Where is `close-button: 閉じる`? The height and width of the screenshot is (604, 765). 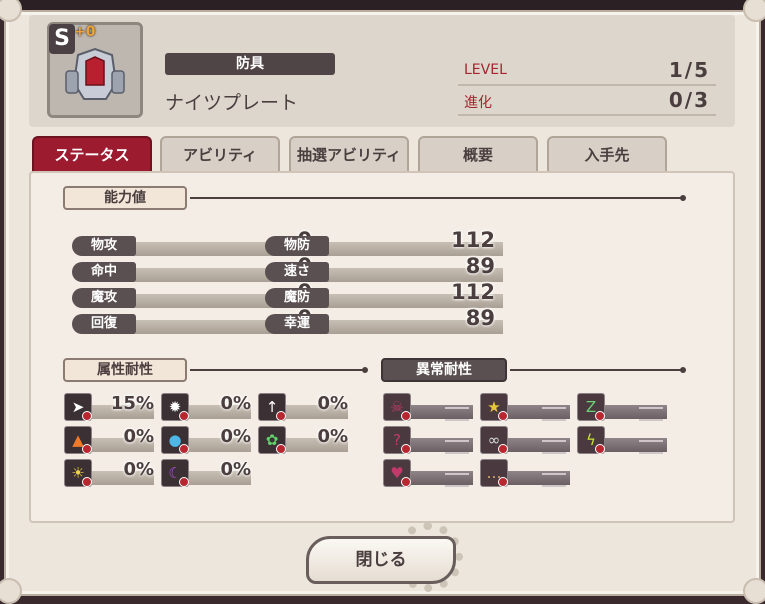 close-button: 閉じる is located at coordinates (381, 560).